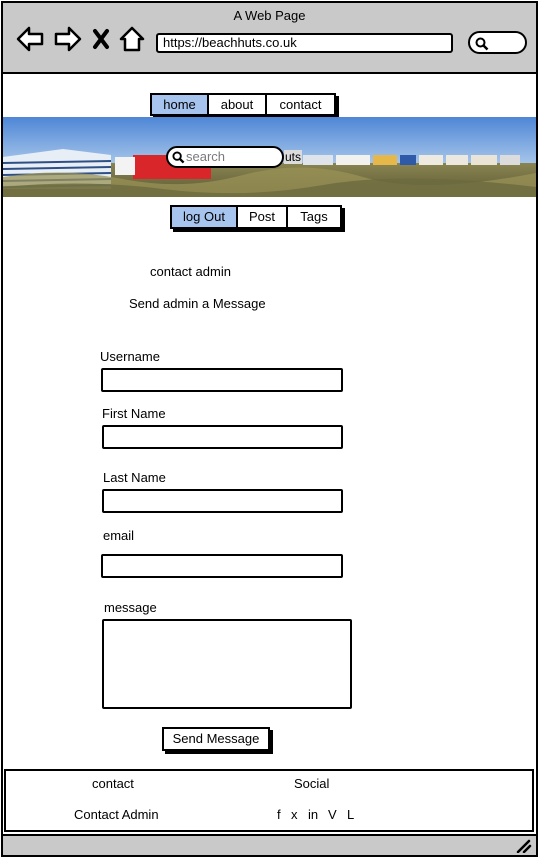  I want to click on footer-social-heading: Social, so click(312, 783).